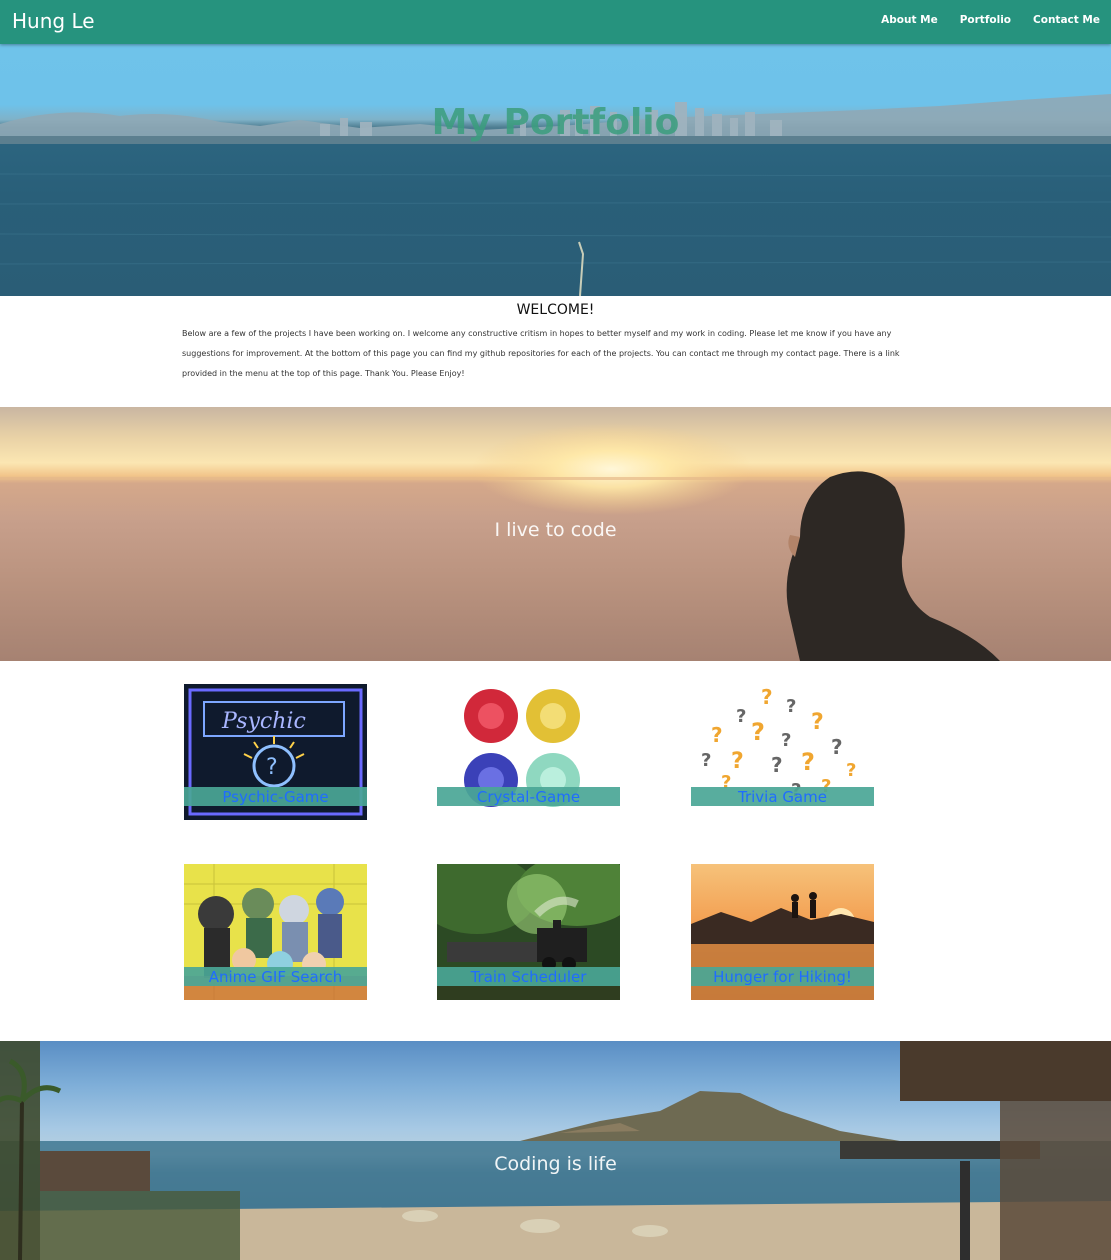  I want to click on project-title: Crystal-Game, so click(528, 796).